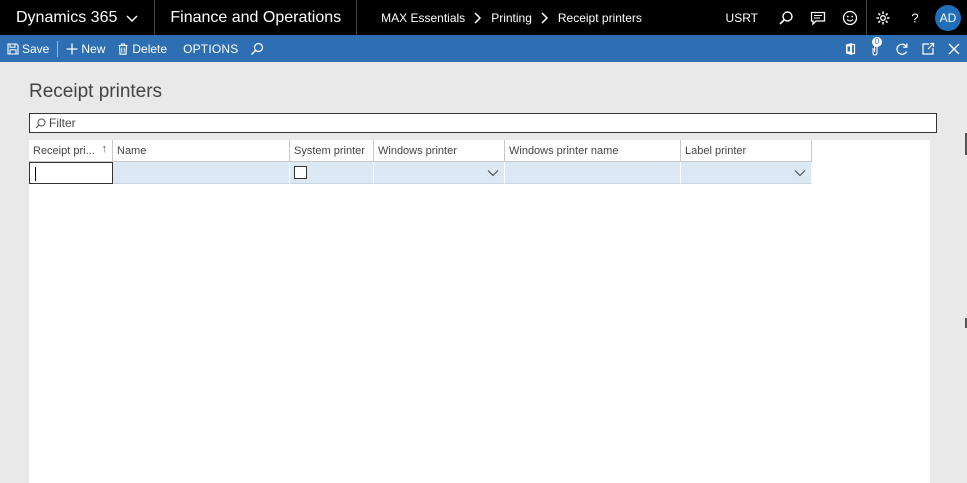  Describe the element at coordinates (746, 173) in the screenshot. I see `label-printer-dropdown` at that location.